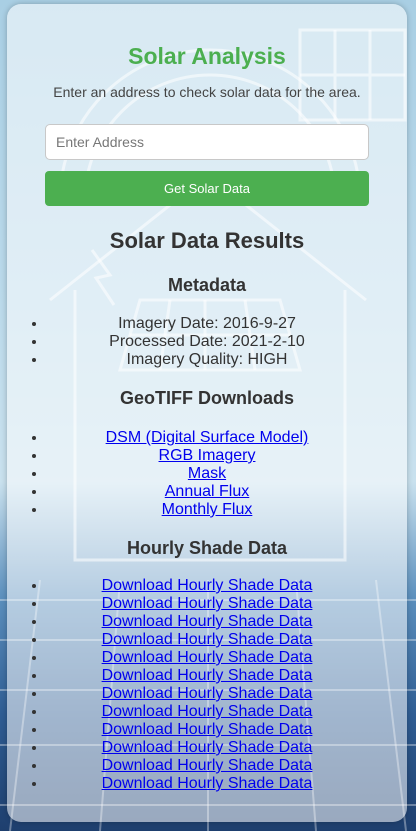 The height and width of the screenshot is (831, 416). I want to click on list-item: Monthly Flux, so click(227, 510).